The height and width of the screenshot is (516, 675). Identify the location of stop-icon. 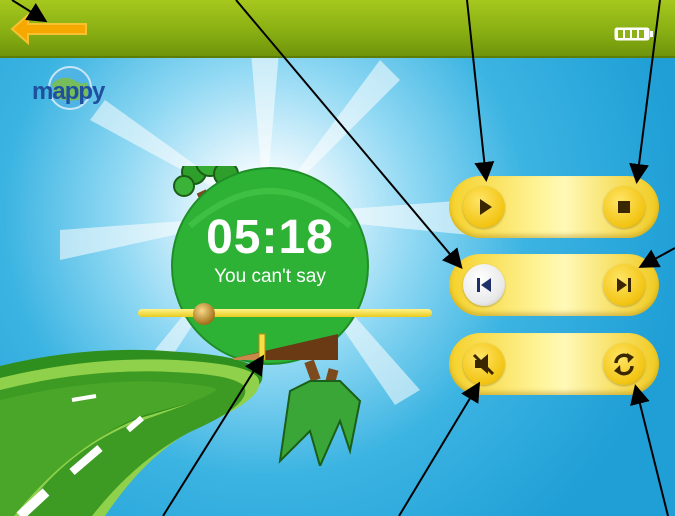
(624, 207).